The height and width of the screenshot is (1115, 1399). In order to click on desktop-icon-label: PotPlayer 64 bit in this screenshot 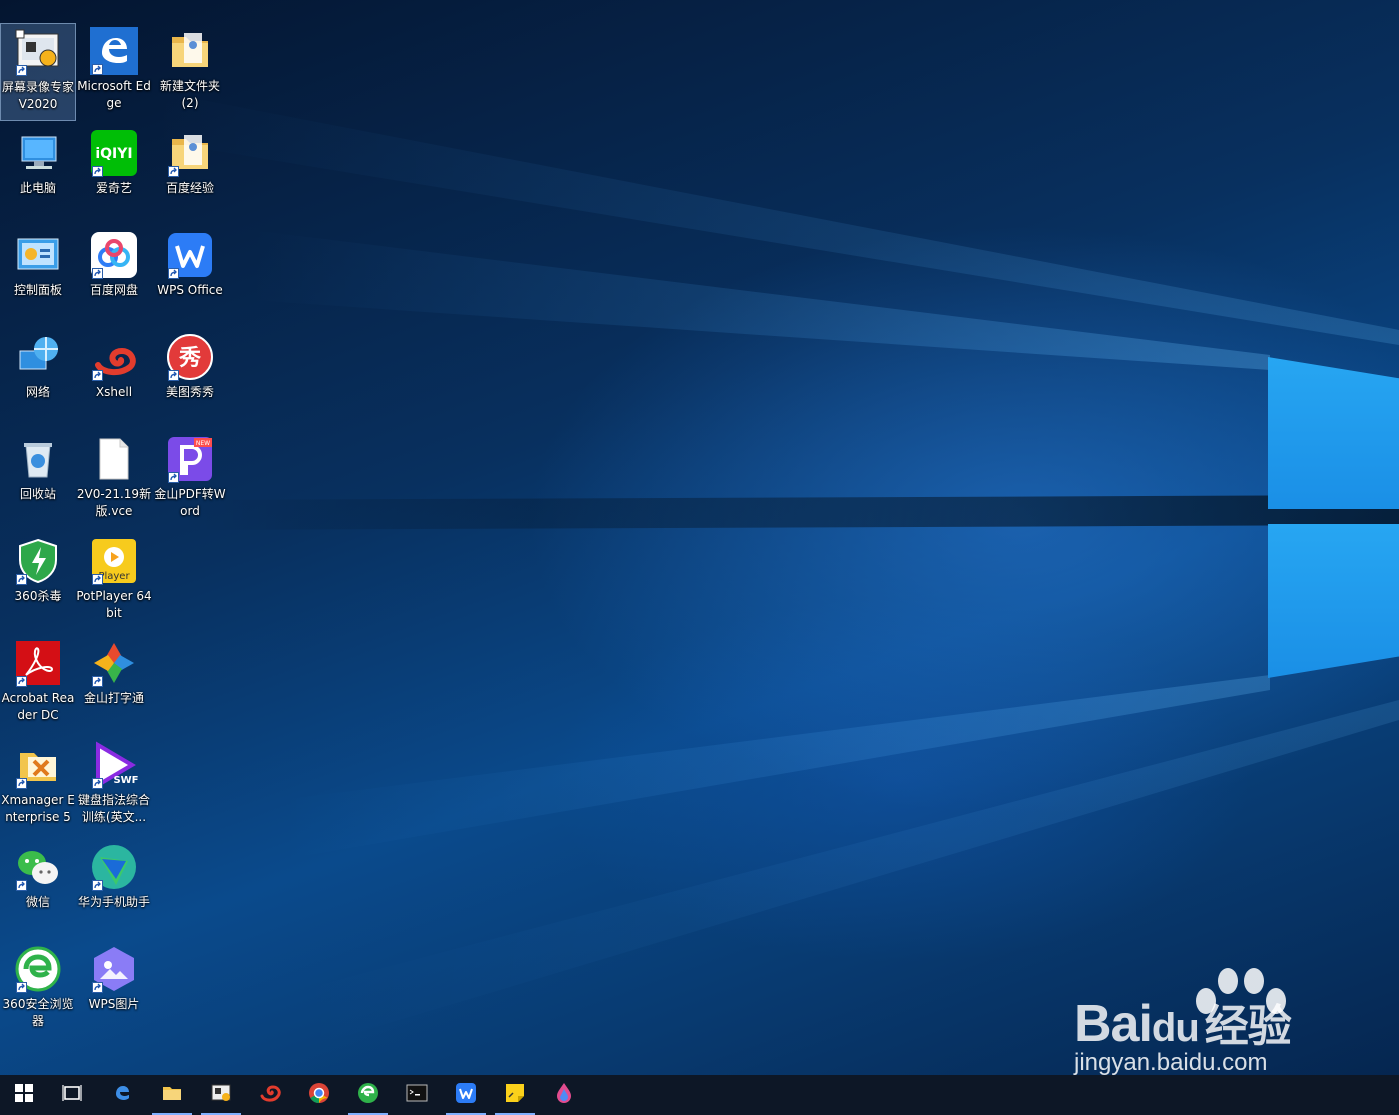, I will do `click(114, 604)`.